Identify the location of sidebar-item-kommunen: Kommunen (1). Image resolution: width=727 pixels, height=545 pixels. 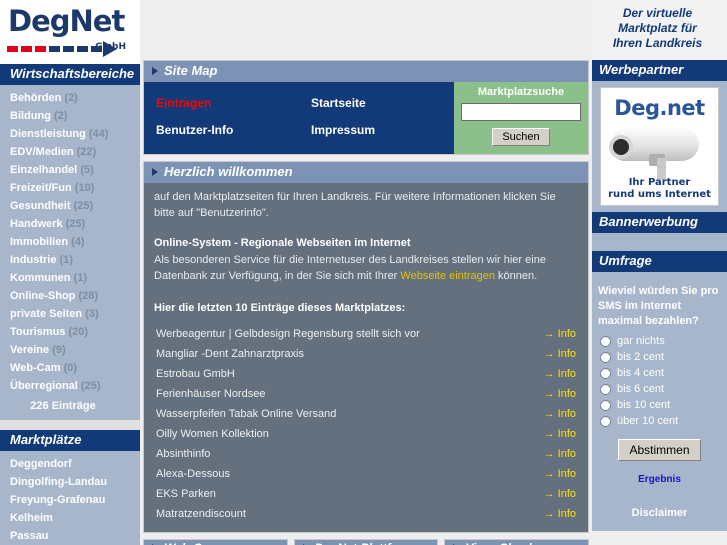
(70, 278).